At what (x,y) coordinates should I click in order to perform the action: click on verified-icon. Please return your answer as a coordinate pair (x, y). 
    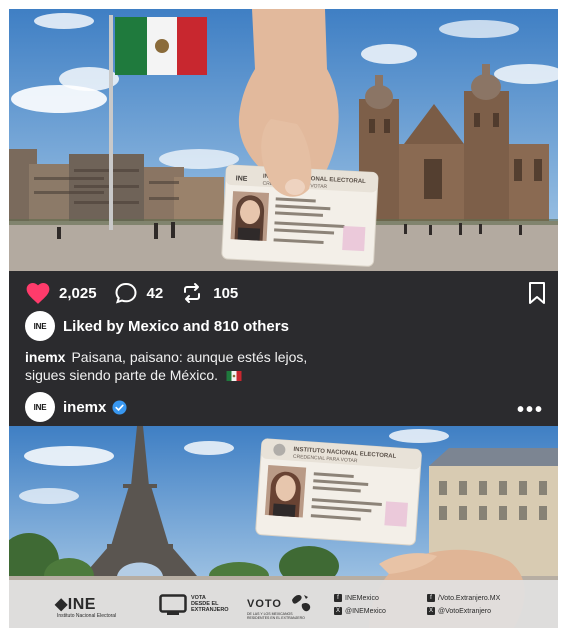
    Looking at the image, I should click on (119, 407).